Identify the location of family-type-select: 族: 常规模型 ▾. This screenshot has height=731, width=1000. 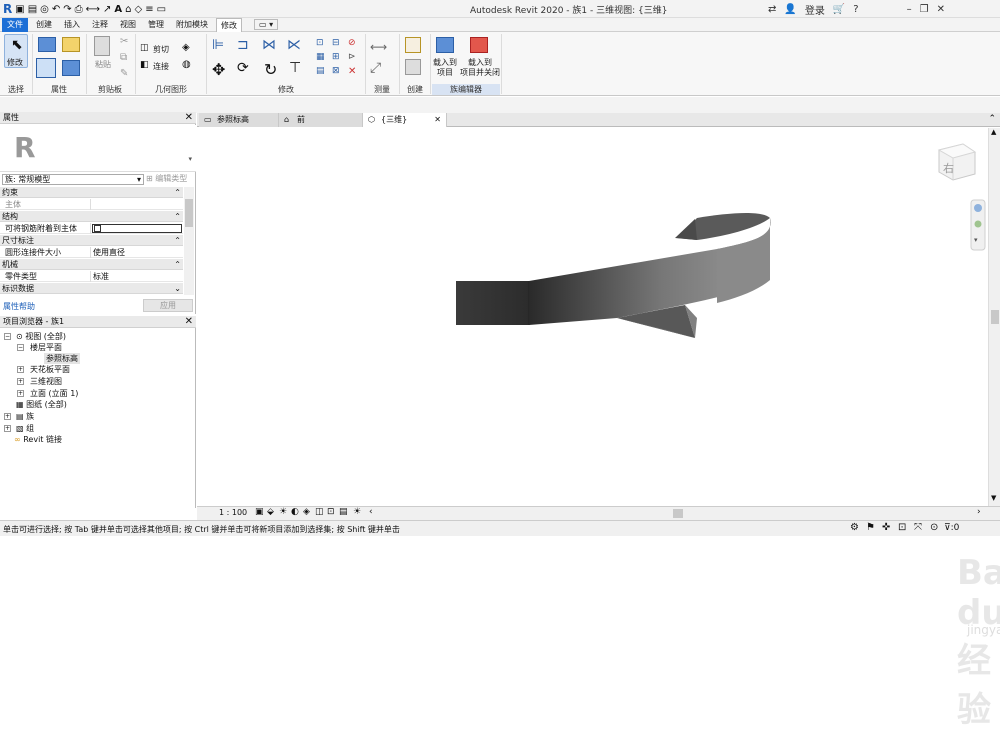
(73, 179).